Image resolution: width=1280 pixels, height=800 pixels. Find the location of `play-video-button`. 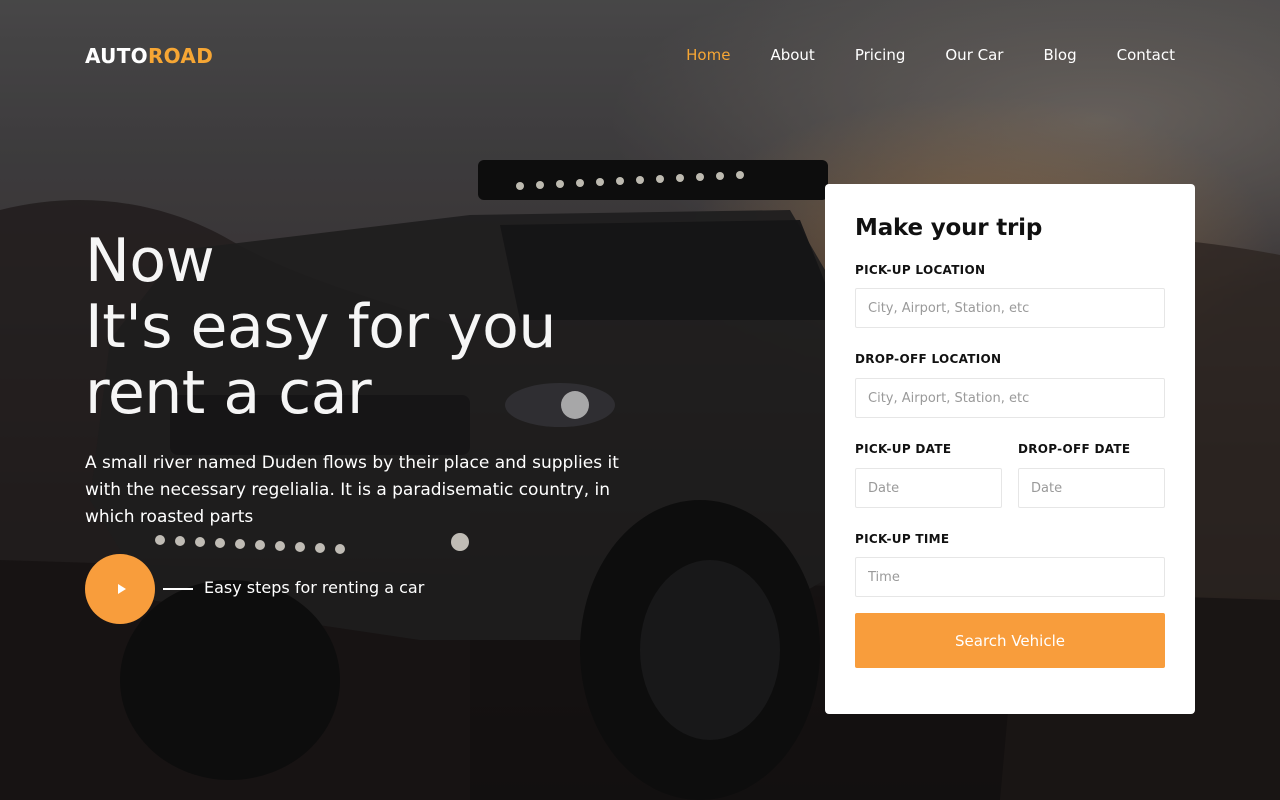

play-video-button is located at coordinates (120, 589).